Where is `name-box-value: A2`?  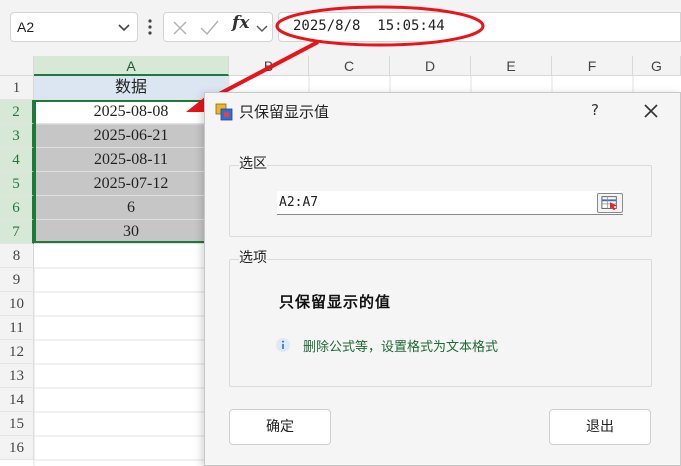 name-box-value: A2 is located at coordinates (26, 27).